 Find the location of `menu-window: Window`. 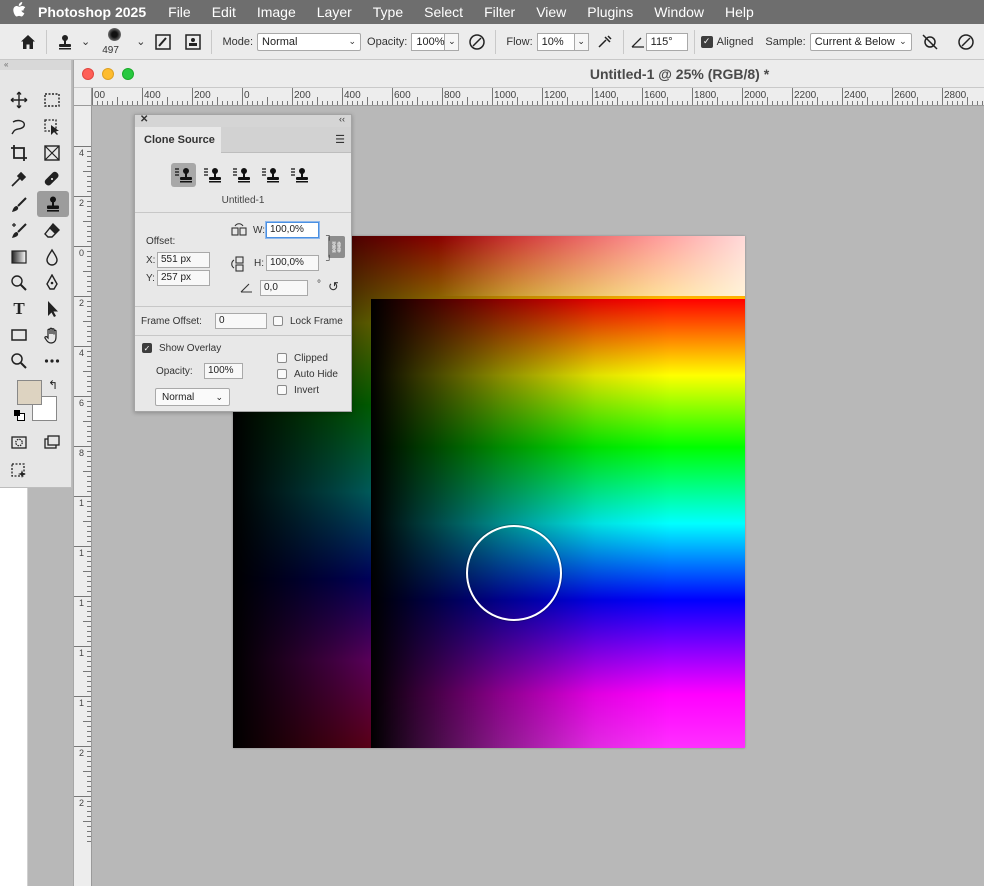

menu-window: Window is located at coordinates (679, 12).